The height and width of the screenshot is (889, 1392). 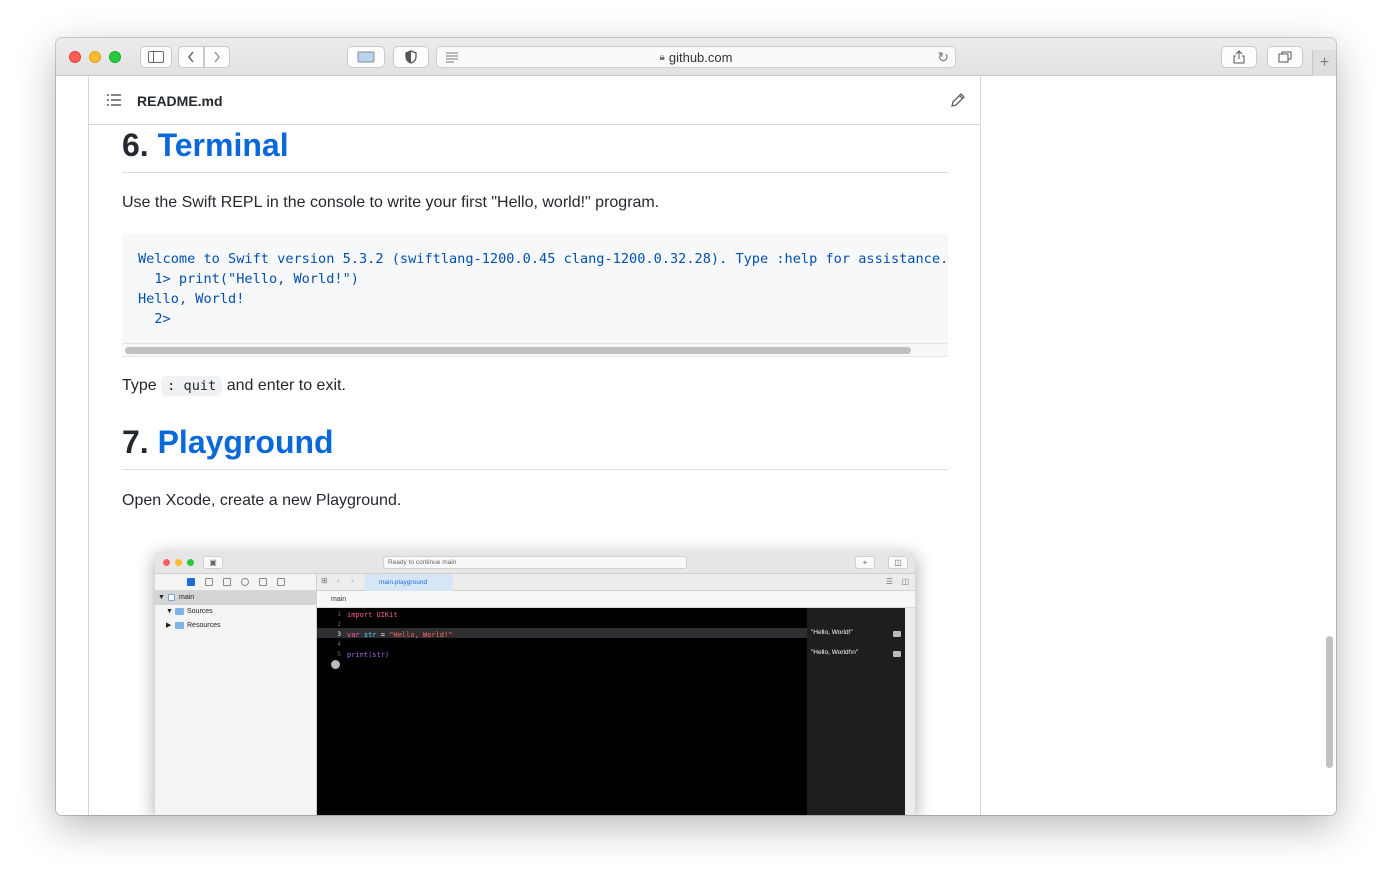 I want to click on xcode-status-bar: Ready to continue main, so click(x=535, y=562).